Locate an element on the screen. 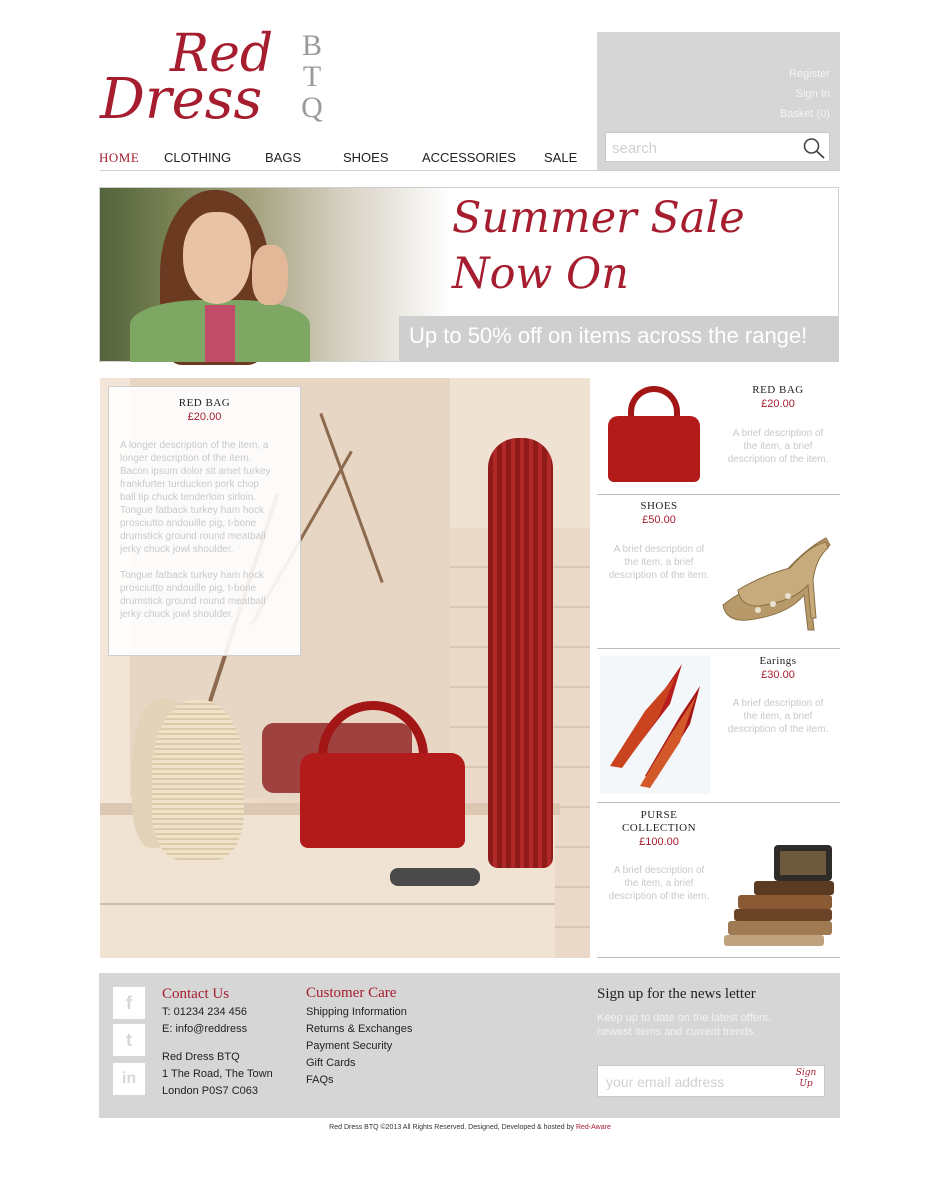 This screenshot has height=1177, width=940. red-aware-link: Red-Aware is located at coordinates (593, 1127).